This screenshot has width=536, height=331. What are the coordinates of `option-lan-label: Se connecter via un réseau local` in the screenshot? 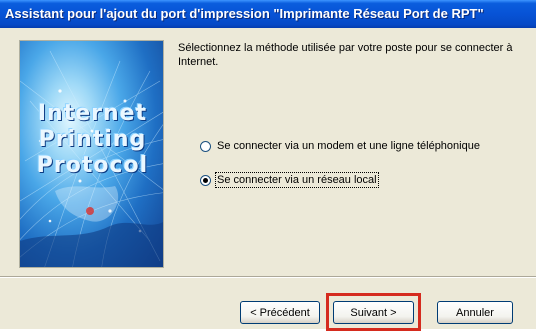 It's located at (297, 180).